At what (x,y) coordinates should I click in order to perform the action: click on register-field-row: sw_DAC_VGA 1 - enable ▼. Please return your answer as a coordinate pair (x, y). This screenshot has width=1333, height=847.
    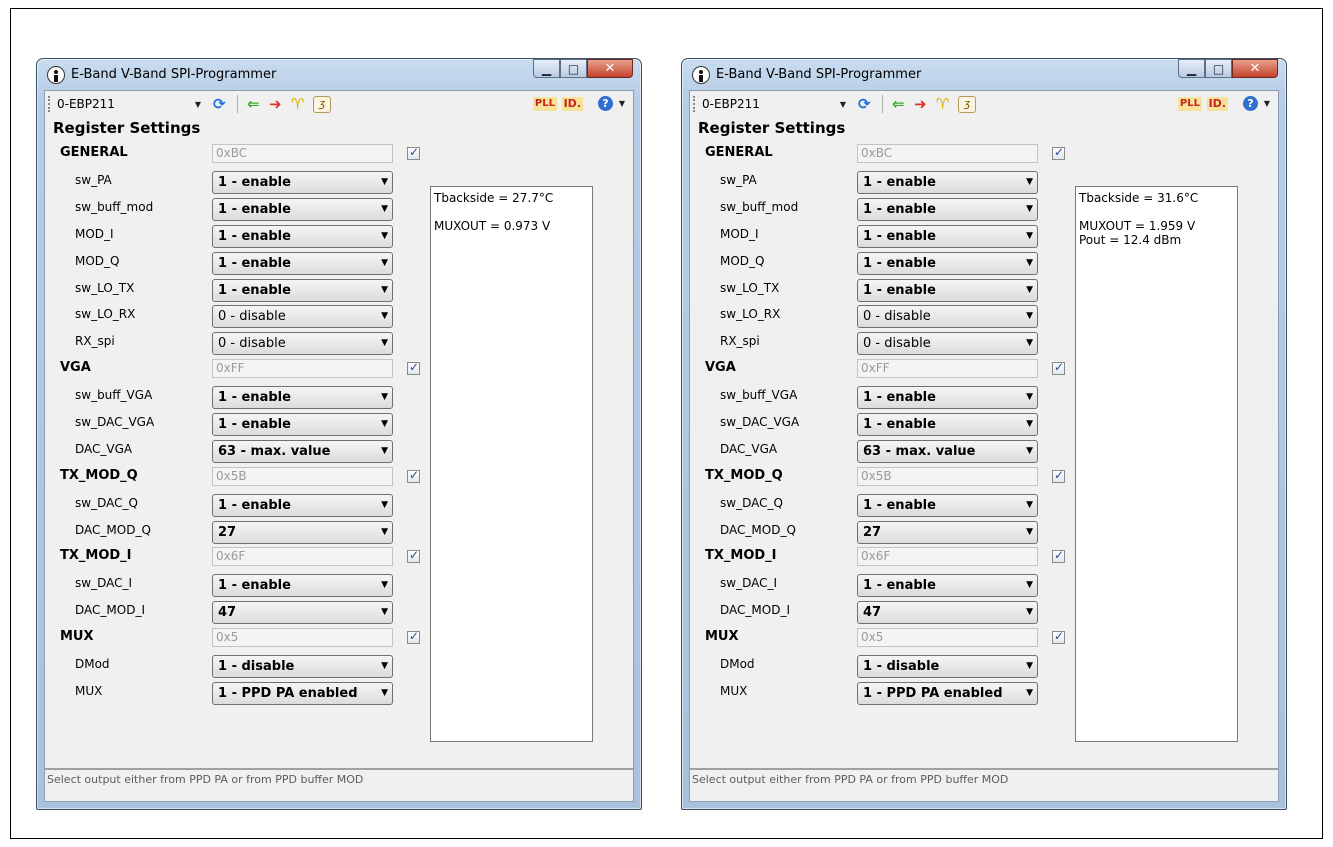
    Looking at the image, I should click on (895, 425).